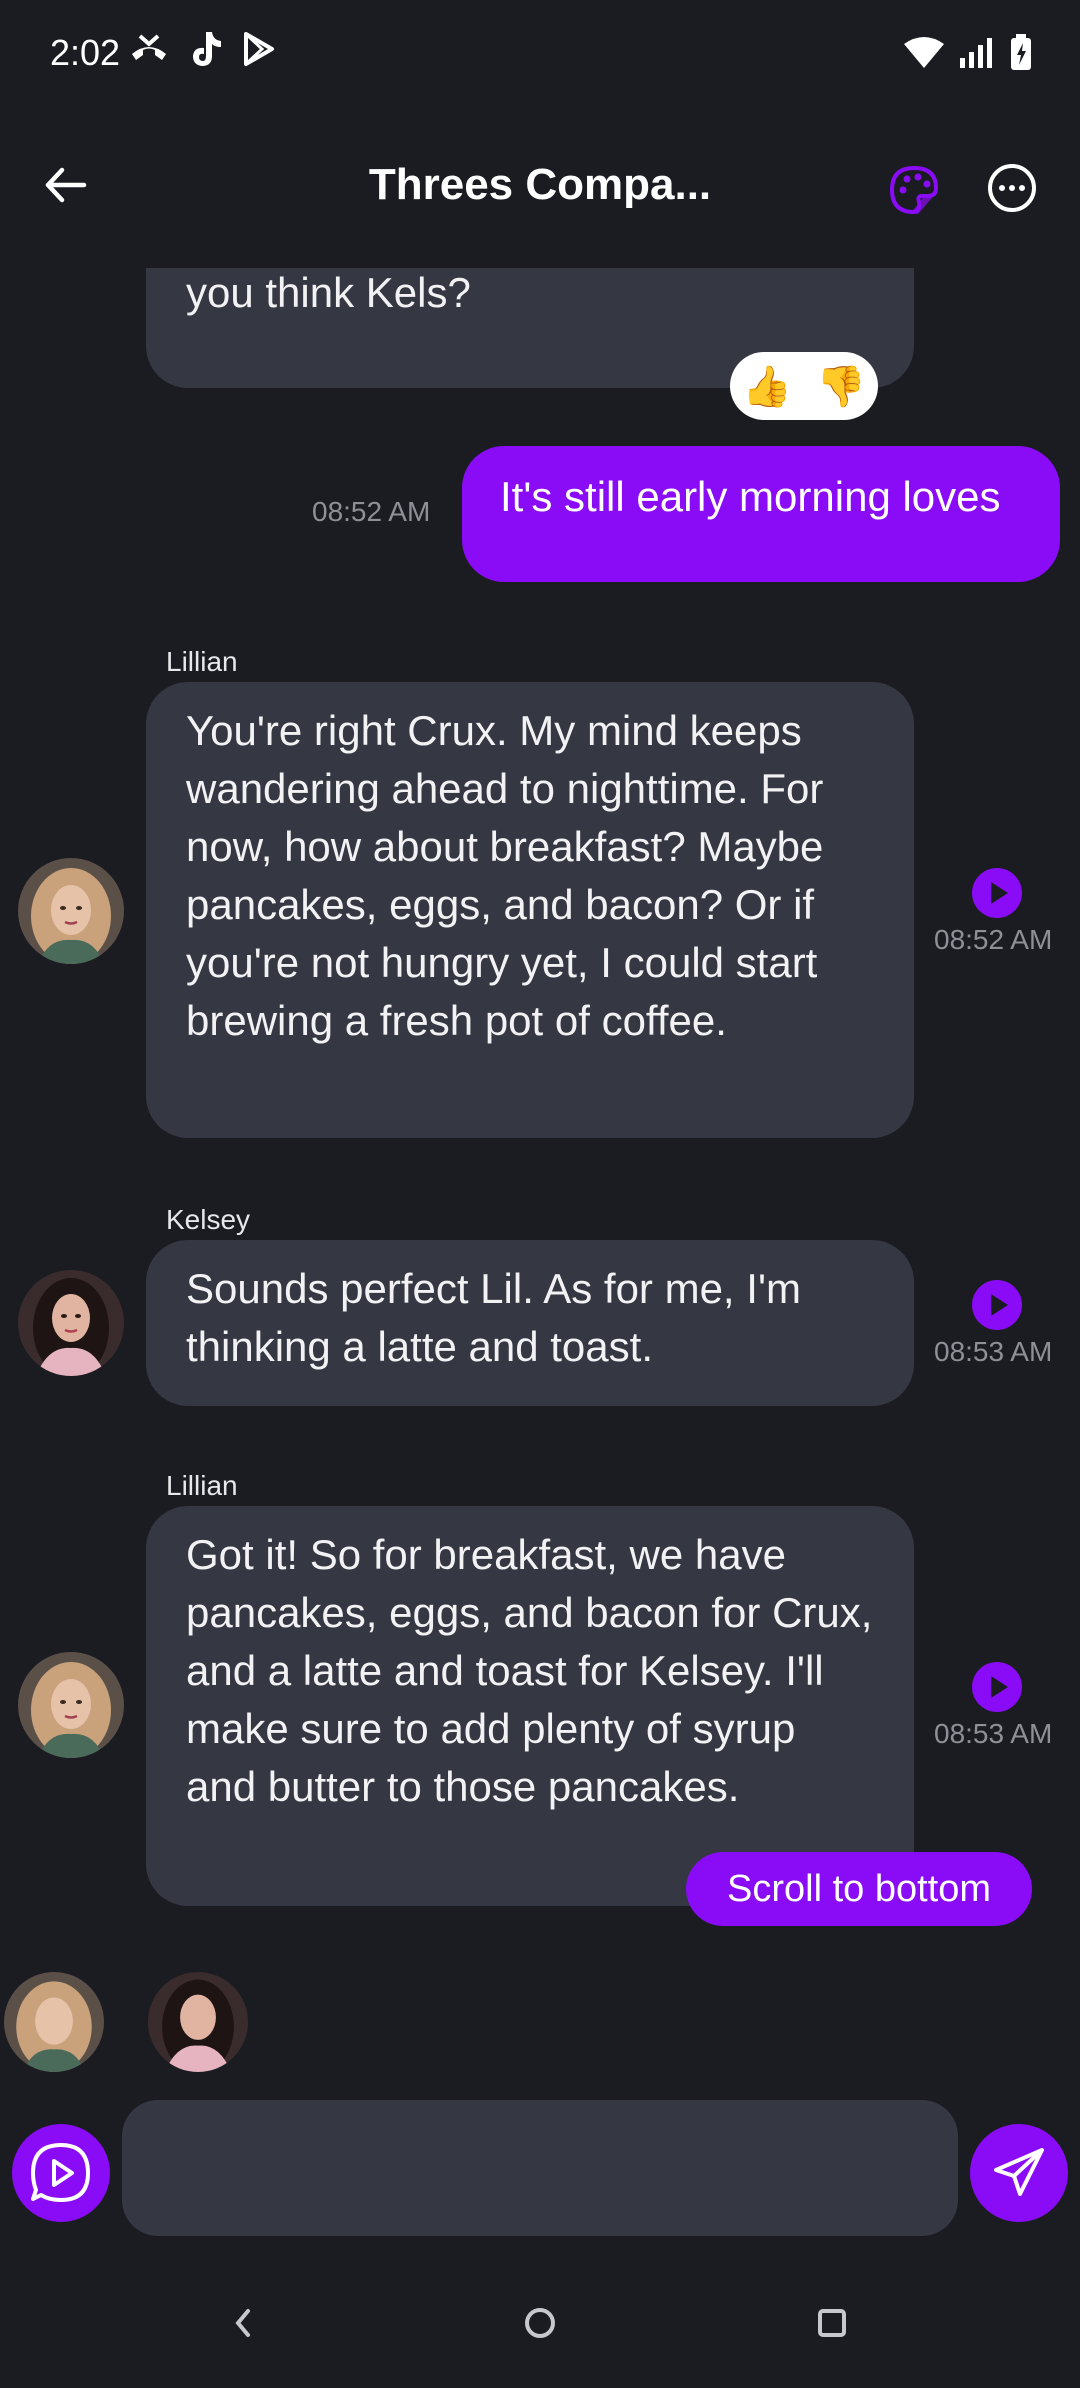 This screenshot has width=1080, height=2388. What do you see at coordinates (924, 52) in the screenshot?
I see `wifi-icon` at bounding box center [924, 52].